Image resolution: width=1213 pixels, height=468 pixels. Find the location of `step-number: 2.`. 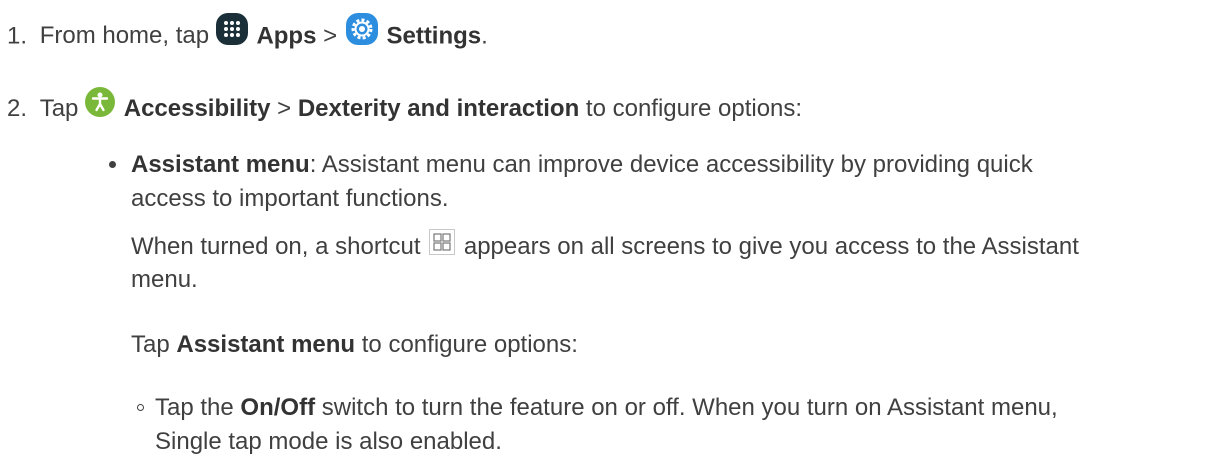

step-number: 2. is located at coordinates (17, 108).